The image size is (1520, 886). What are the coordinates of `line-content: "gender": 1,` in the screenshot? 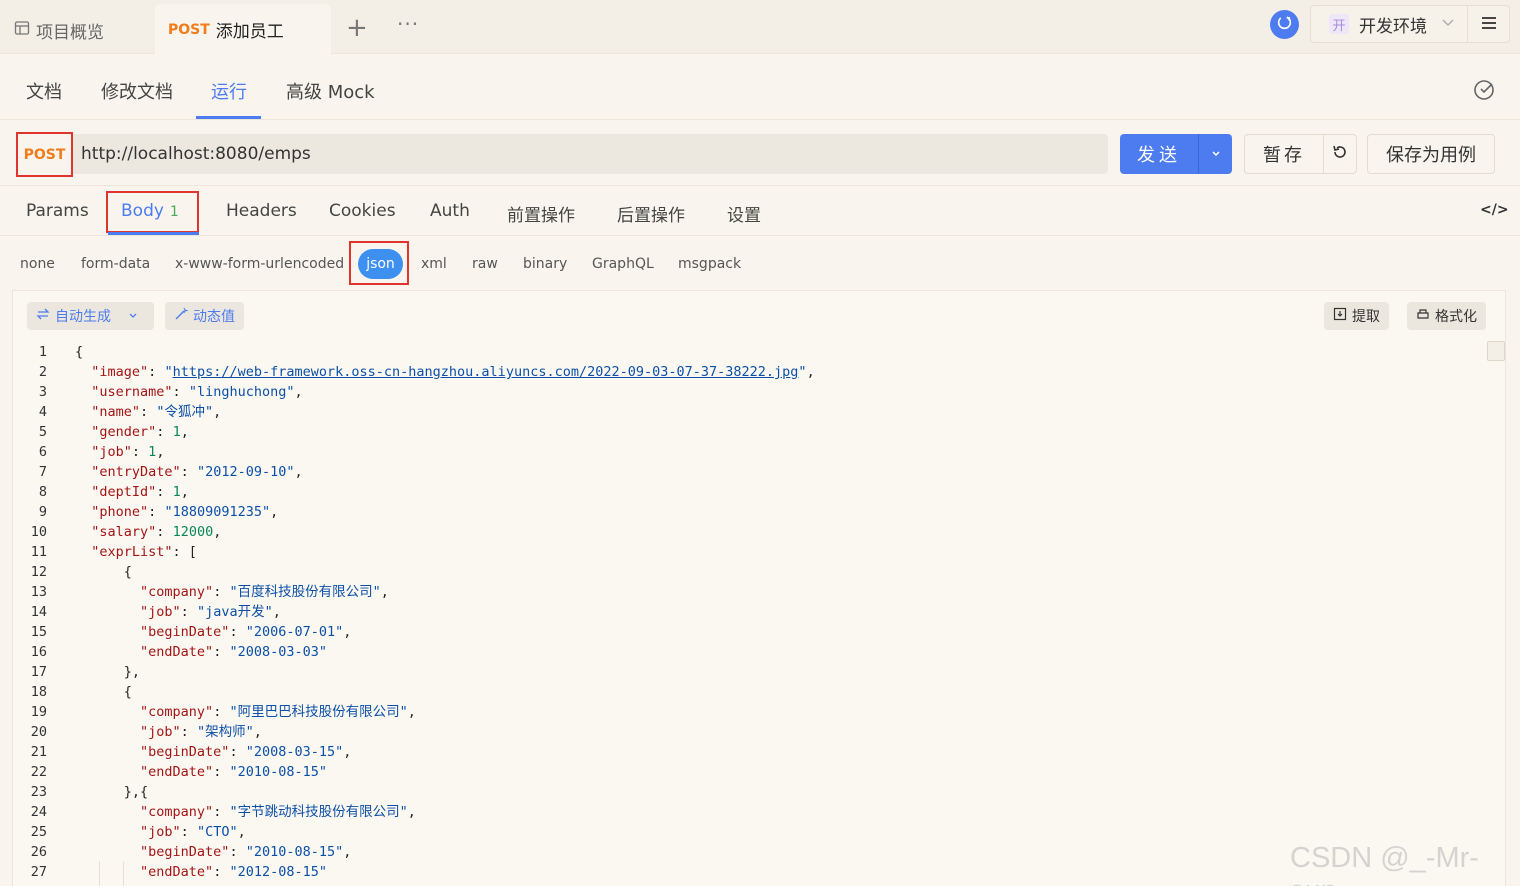 It's located at (140, 432).